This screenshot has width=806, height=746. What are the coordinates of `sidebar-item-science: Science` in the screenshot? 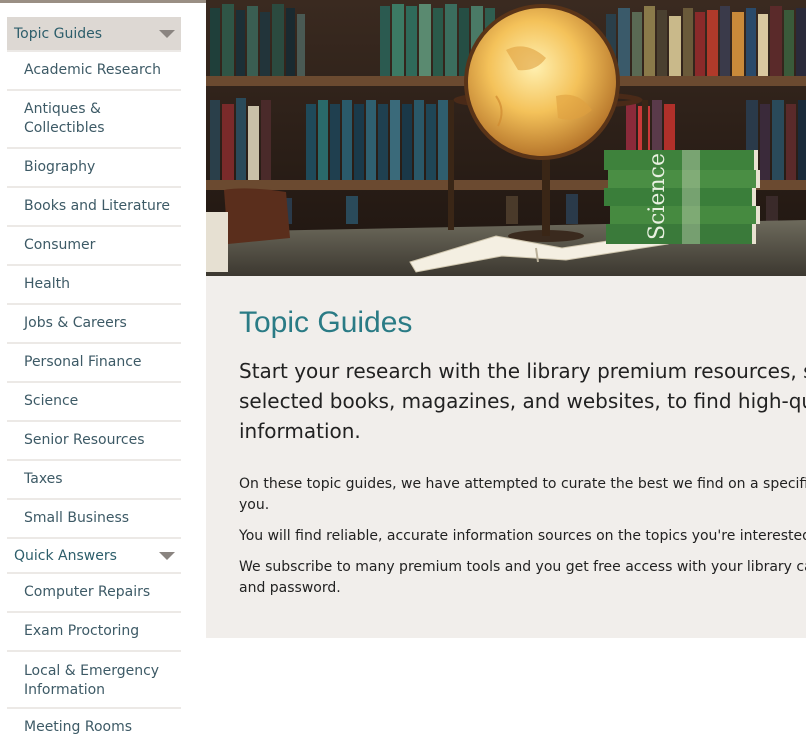 It's located at (94, 402).